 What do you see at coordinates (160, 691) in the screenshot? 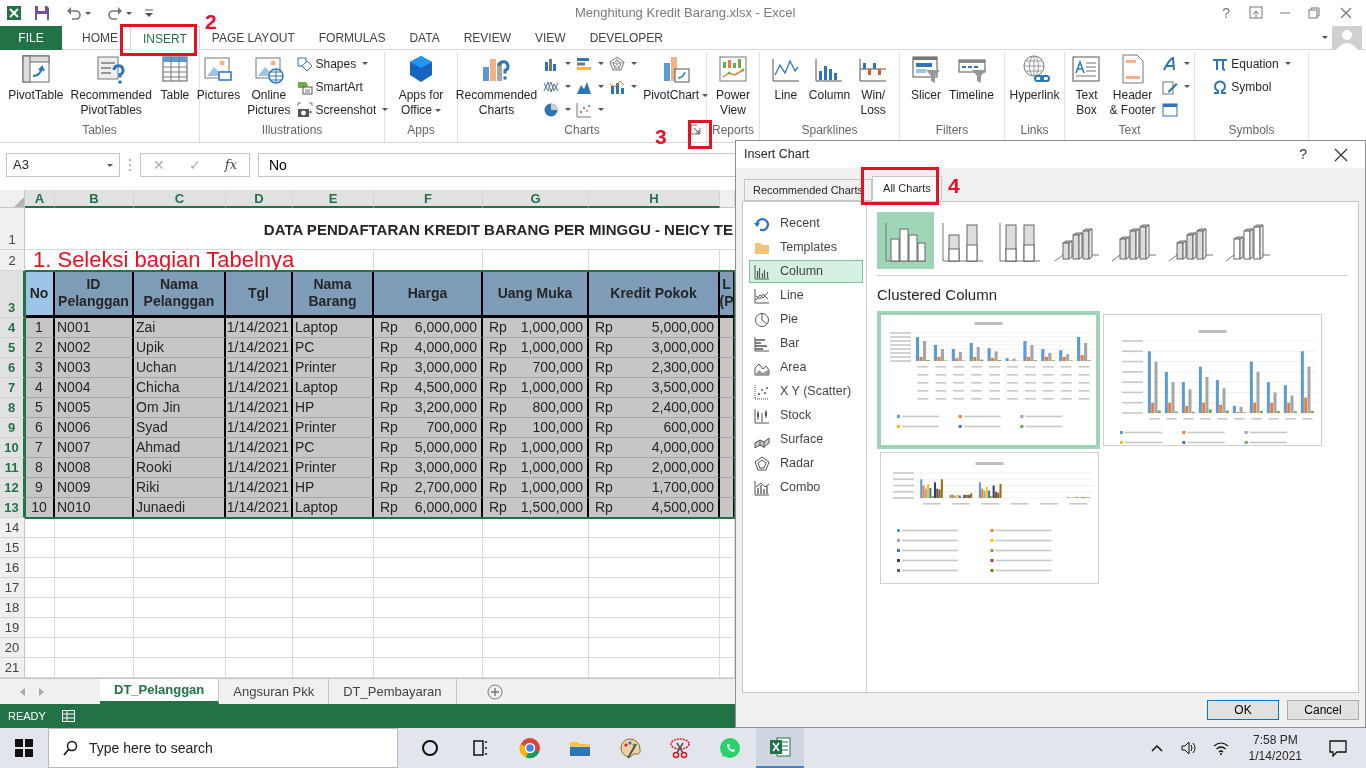
I see `sheet-tab: DT_Pelanggan` at bounding box center [160, 691].